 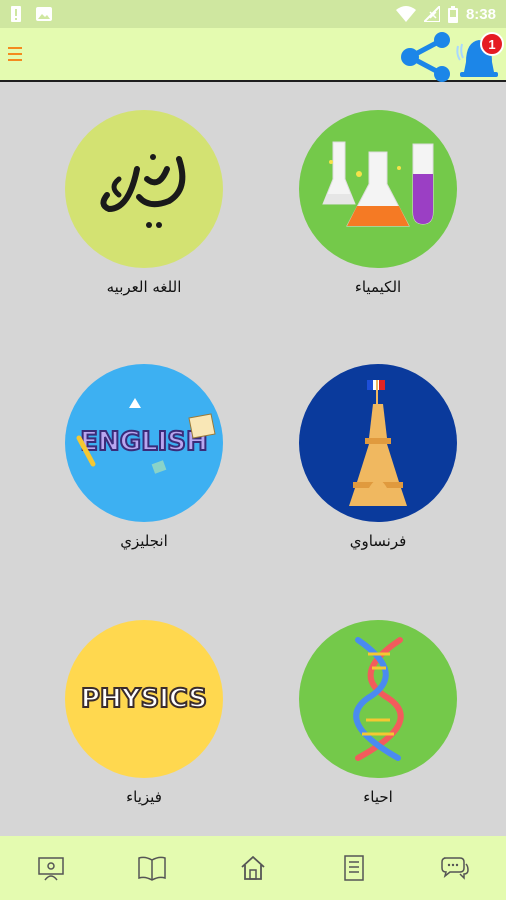 I want to click on image-notification-icon, so click(x=44, y=14).